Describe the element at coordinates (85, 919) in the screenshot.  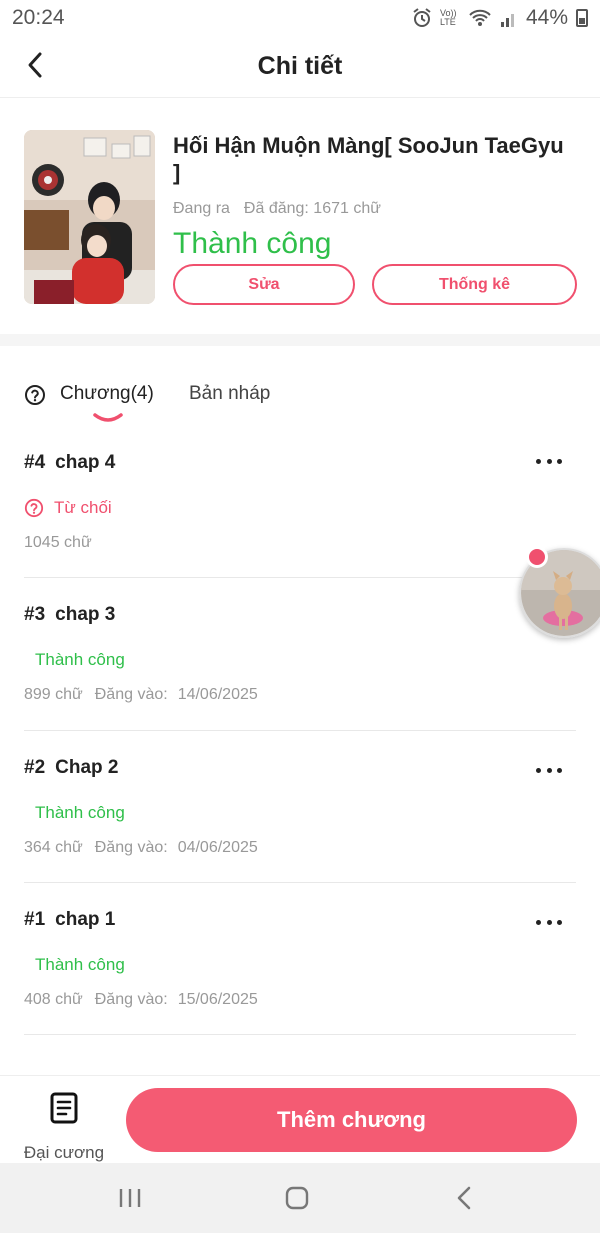
I see `chapter-name: chap 1` at that location.